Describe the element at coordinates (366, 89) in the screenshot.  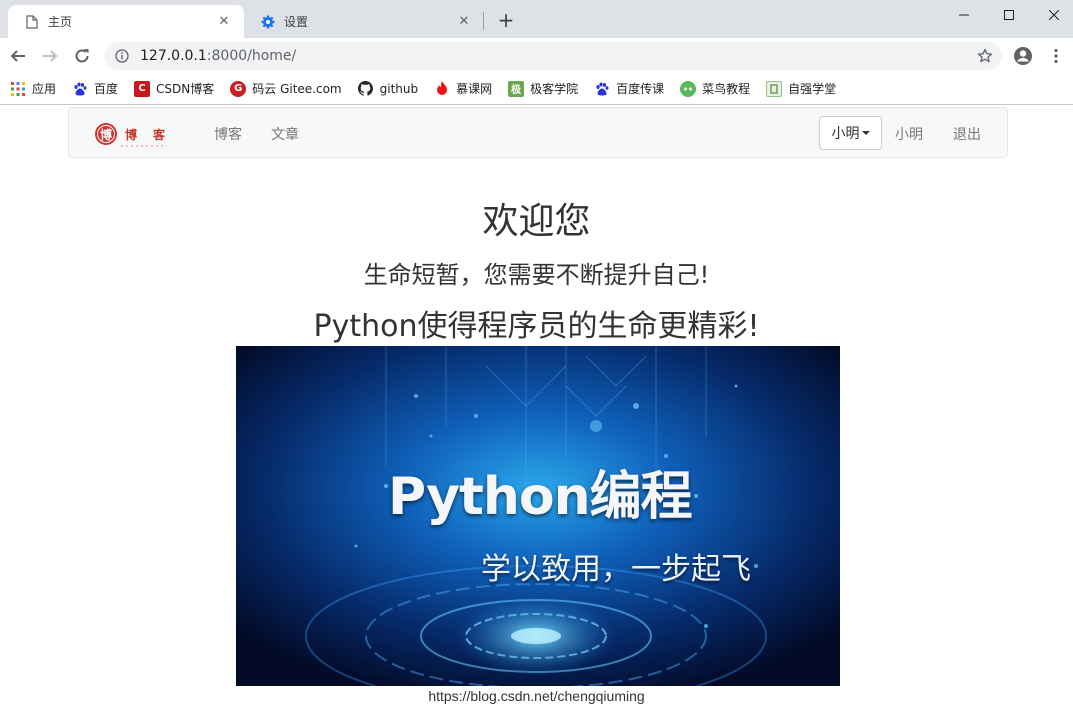
I see `github-icon` at that location.